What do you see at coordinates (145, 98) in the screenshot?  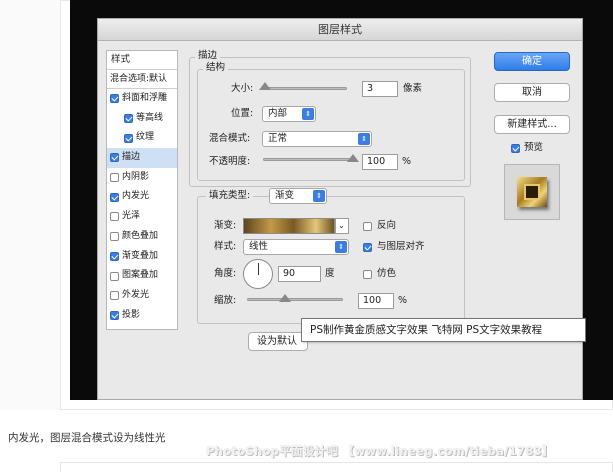 I see `effect-label: 斜面和浮雕` at bounding box center [145, 98].